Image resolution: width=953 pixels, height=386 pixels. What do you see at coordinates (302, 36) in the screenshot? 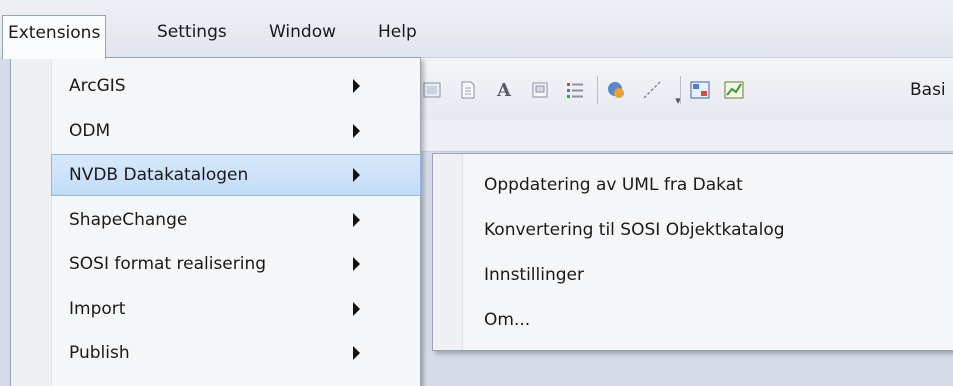
I see `menu-window: Window` at bounding box center [302, 36].